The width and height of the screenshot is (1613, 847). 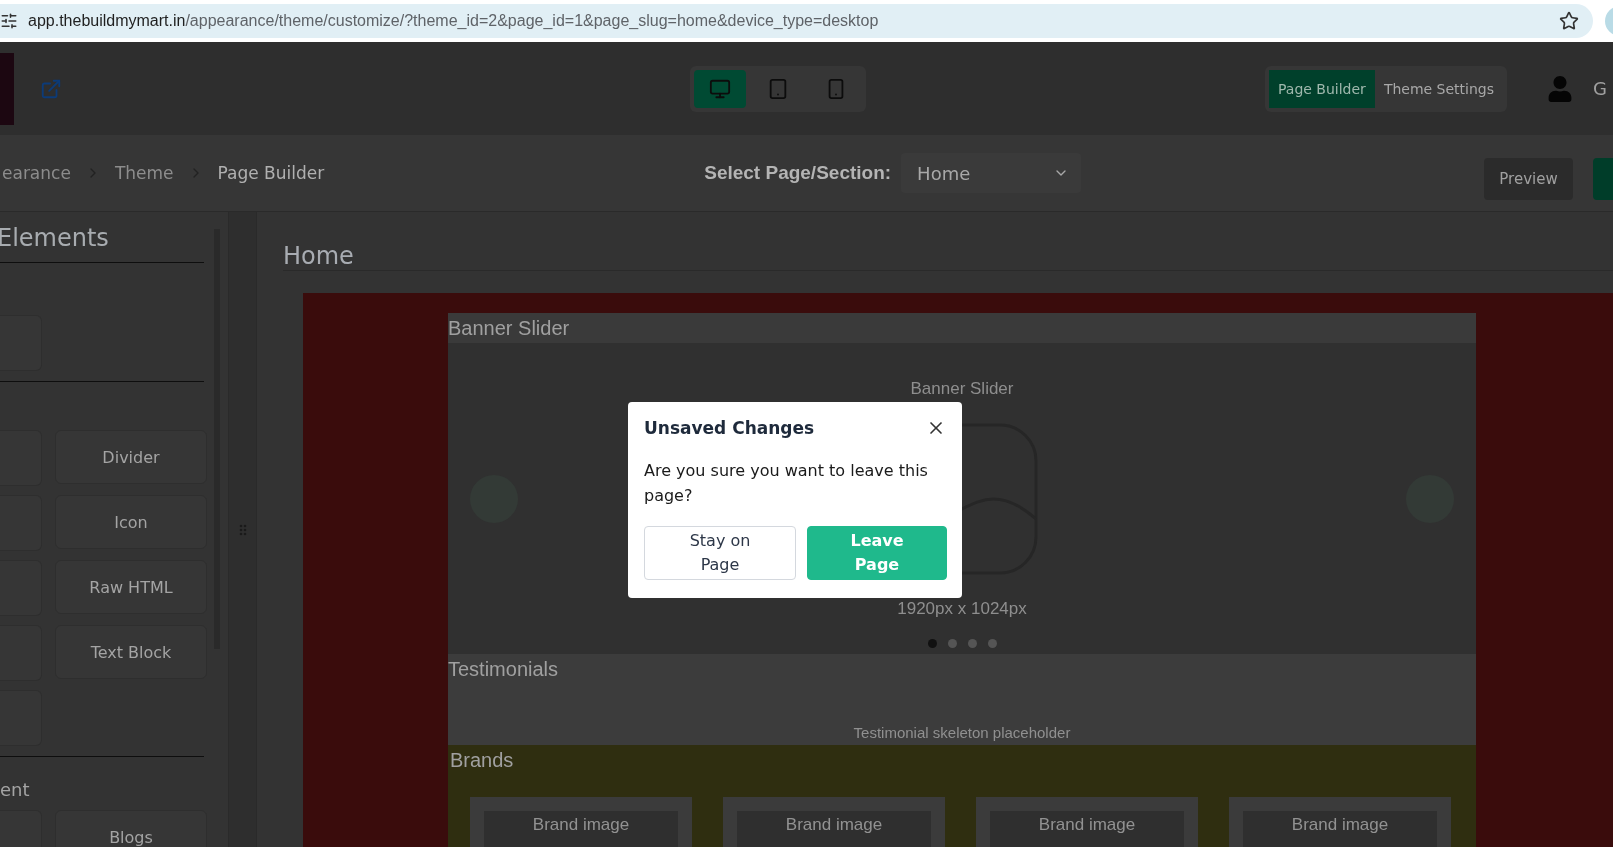 I want to click on group-heading: ent, so click(x=15, y=789).